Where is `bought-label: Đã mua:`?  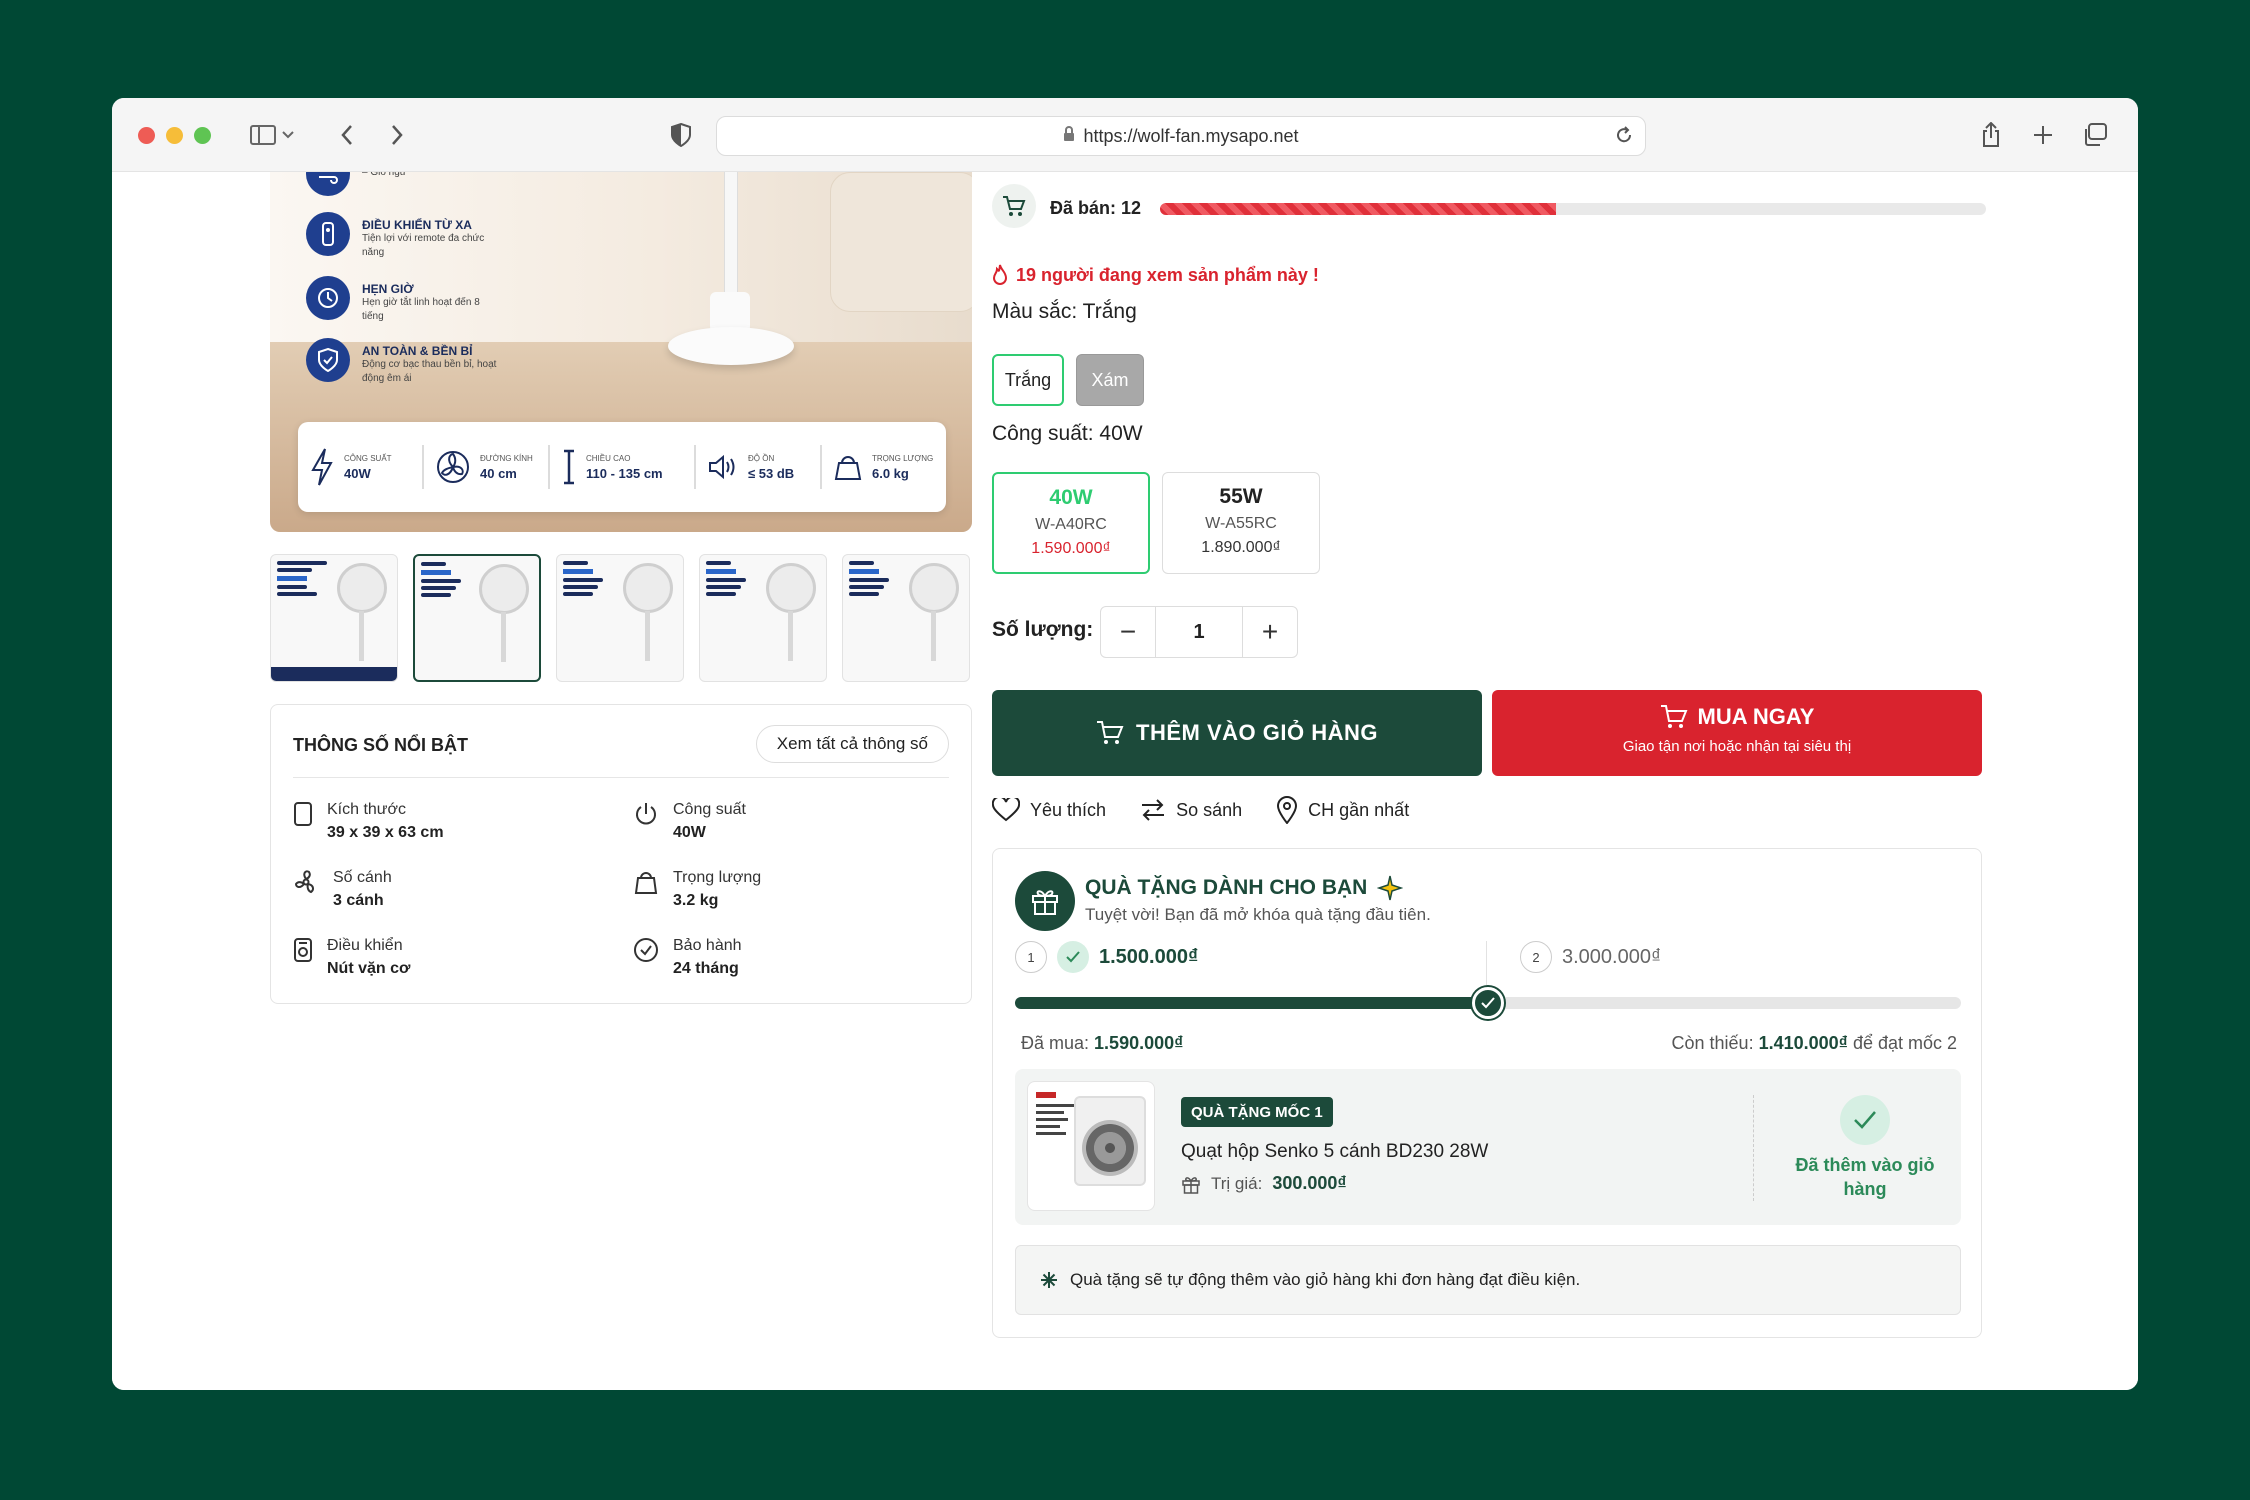
bought-label: Đã mua: is located at coordinates (1055, 1043).